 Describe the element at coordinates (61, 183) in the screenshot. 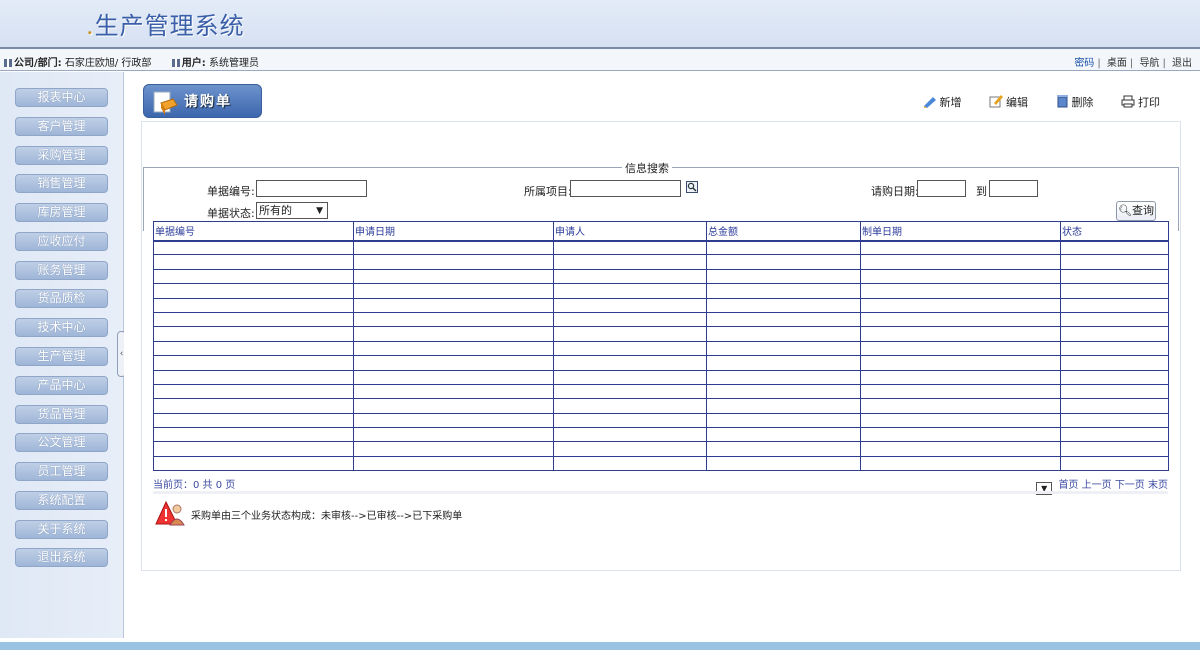

I see `nav-sales-management: 销售管理` at that location.